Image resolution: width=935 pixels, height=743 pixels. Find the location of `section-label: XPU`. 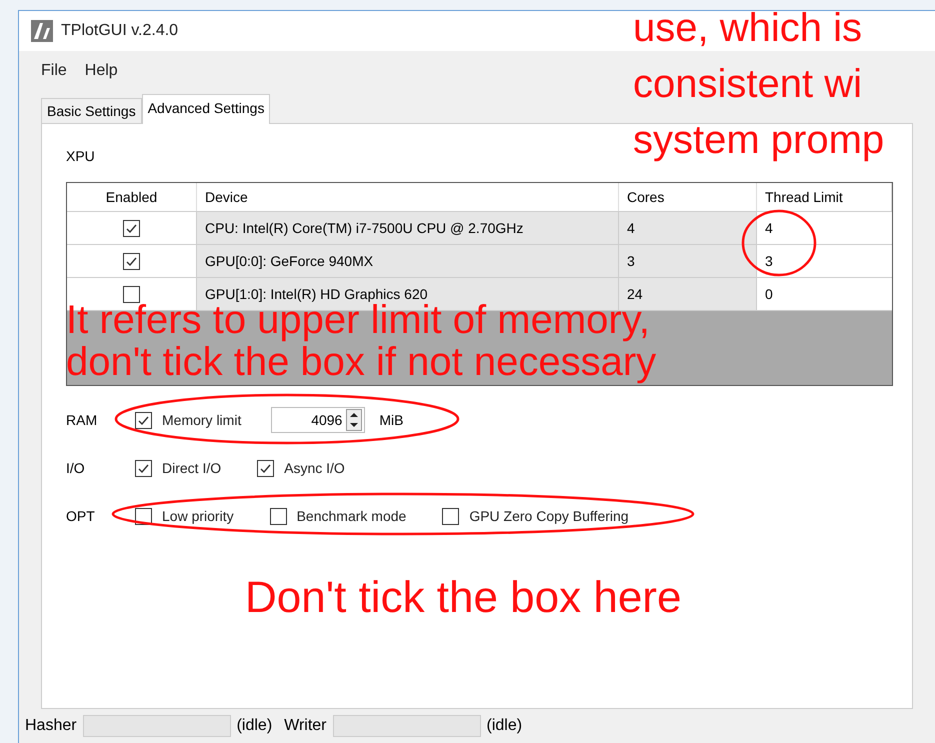

section-label: XPU is located at coordinates (80, 156).